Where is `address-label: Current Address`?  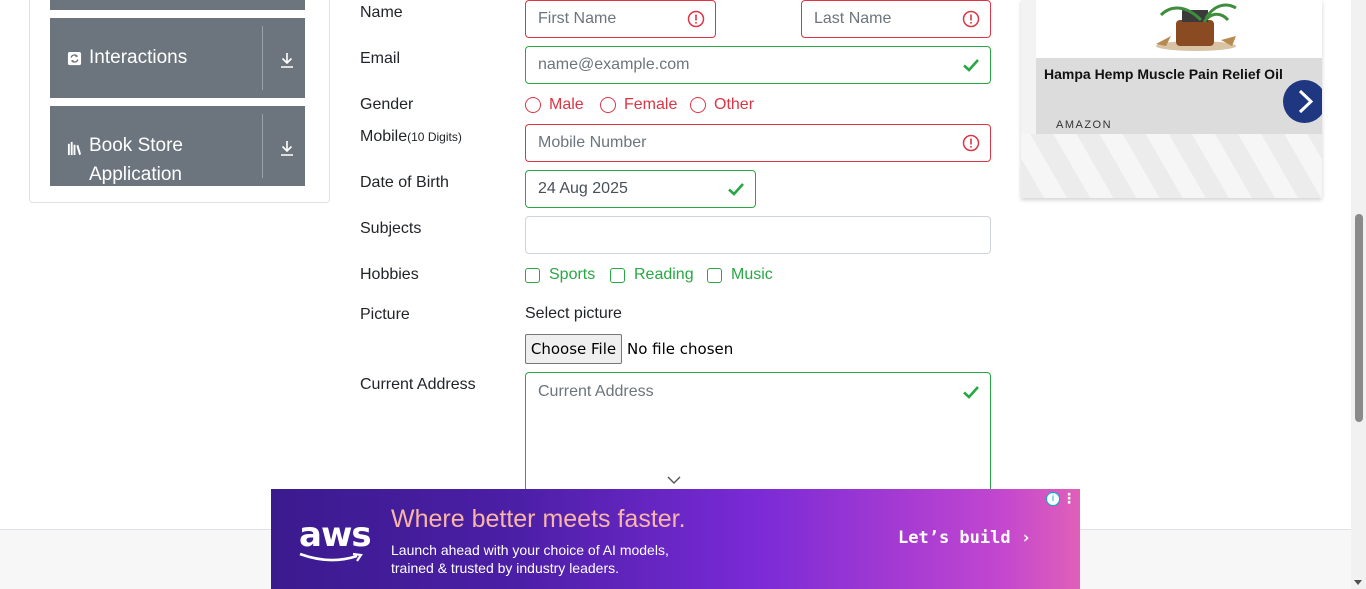 address-label: Current Address is located at coordinates (418, 384).